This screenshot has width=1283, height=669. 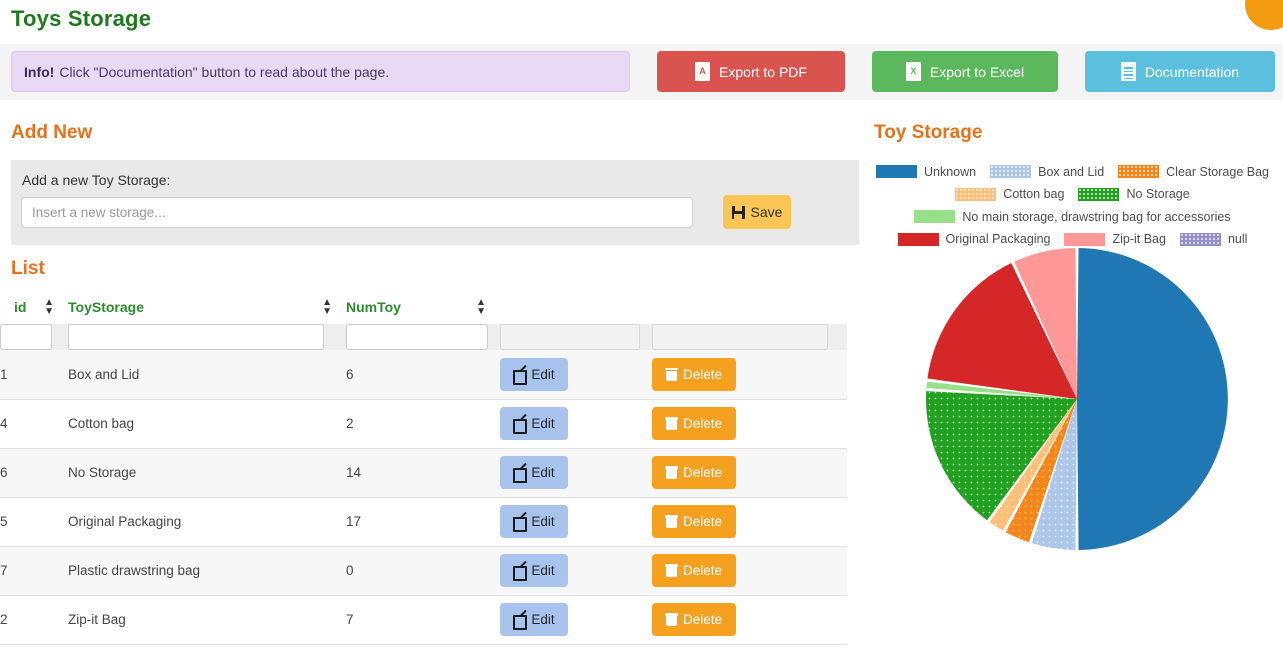 I want to click on documentation-button: Documentation, so click(x=1180, y=71).